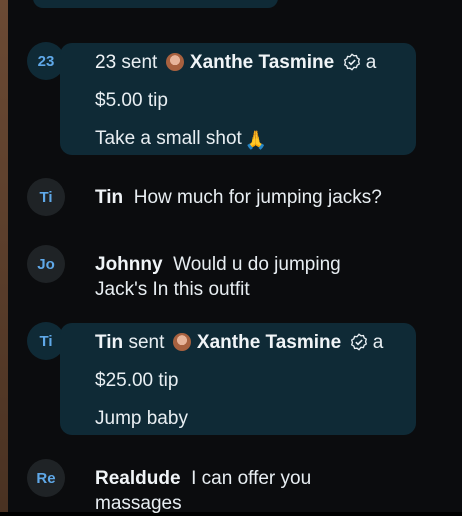  I want to click on avatar-initials: Re, so click(46, 478).